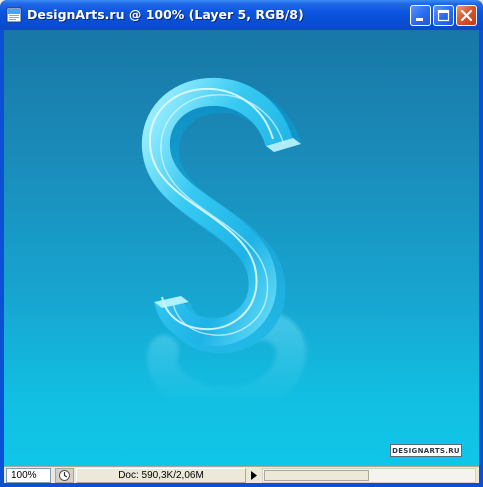  I want to click on close-button, so click(466, 15).